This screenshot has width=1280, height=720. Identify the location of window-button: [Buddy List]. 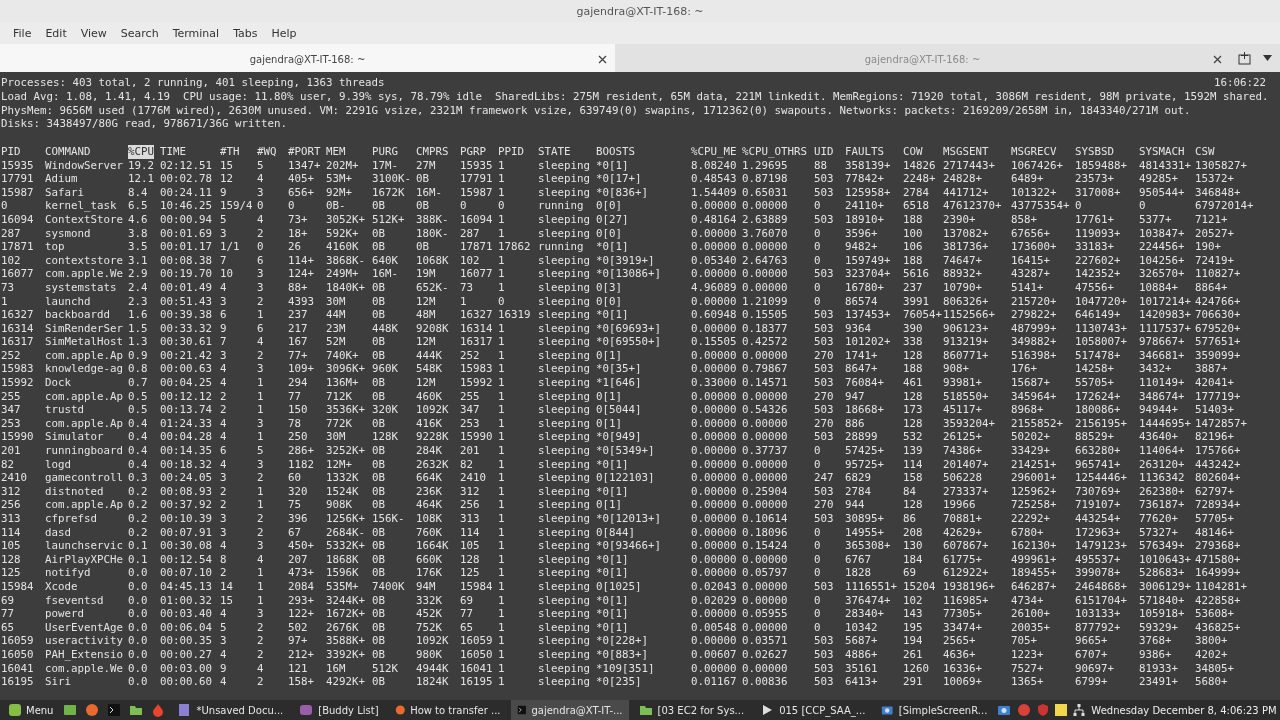
(339, 710).